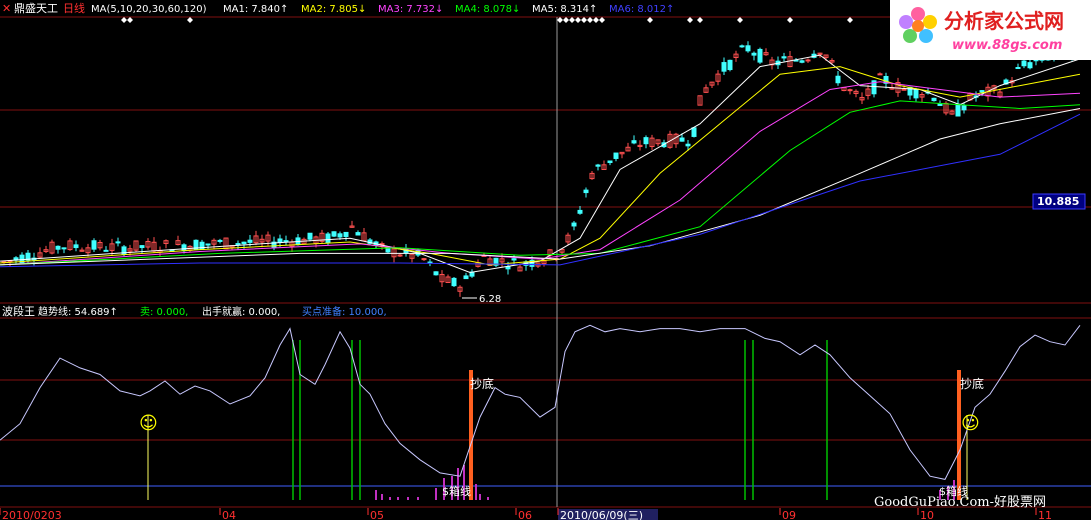  Describe the element at coordinates (229, 514) in the screenshot. I see `date-label-2: 04` at that location.